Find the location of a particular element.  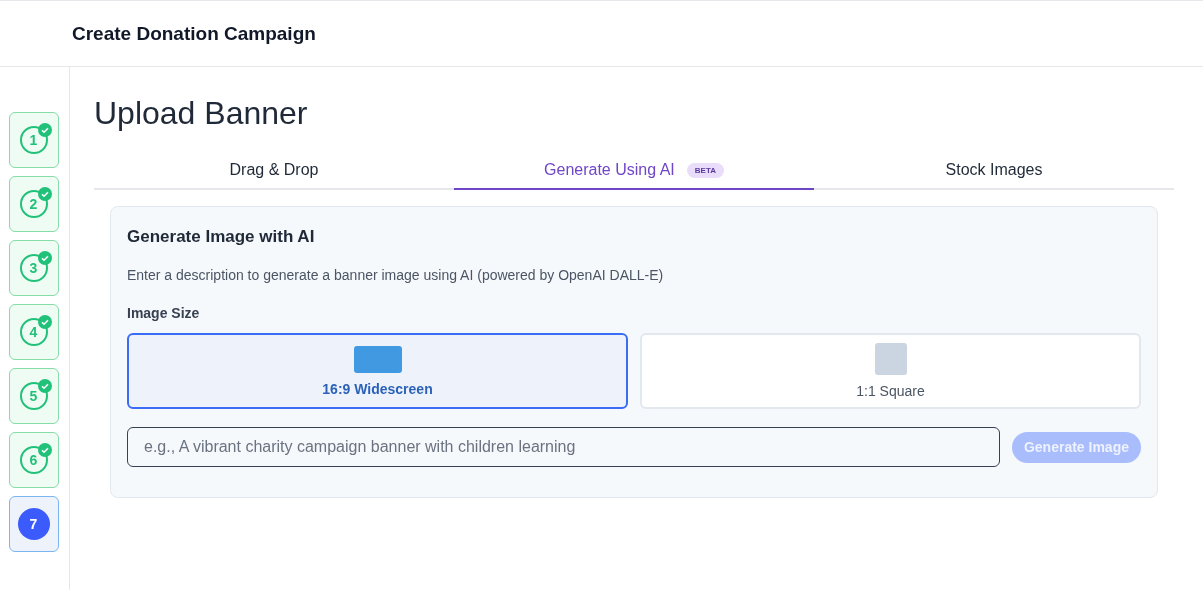

size-option: 16:9 Widescreen is located at coordinates (377, 371).